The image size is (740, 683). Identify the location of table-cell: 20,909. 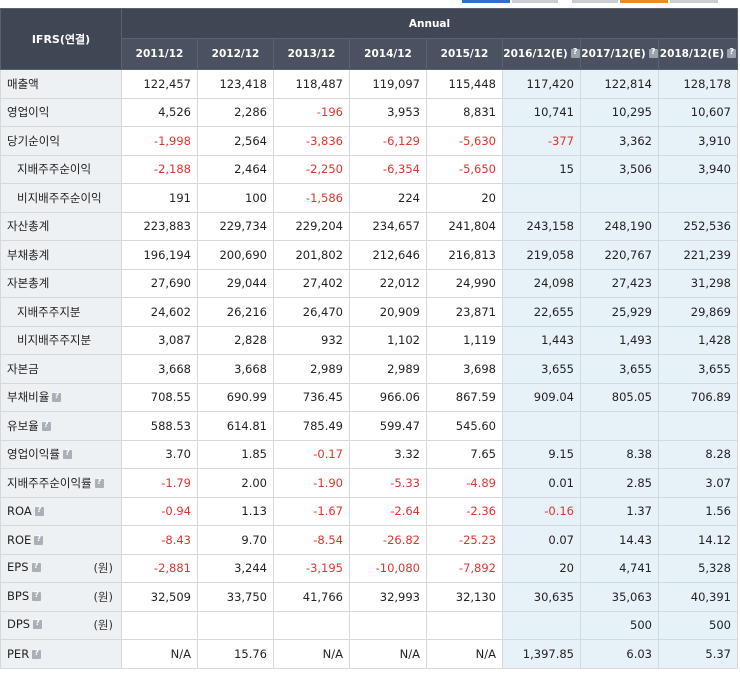
(388, 312).